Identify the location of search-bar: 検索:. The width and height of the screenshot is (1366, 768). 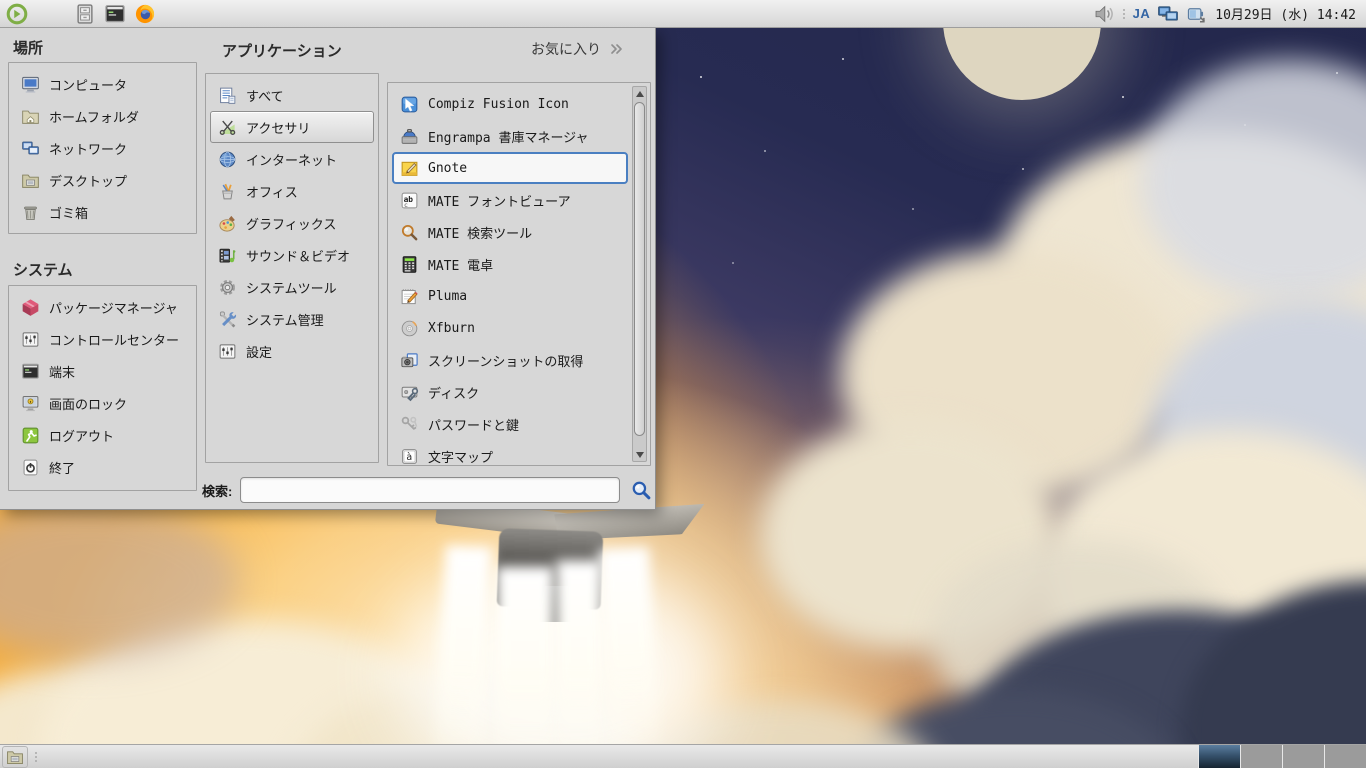
(428, 490).